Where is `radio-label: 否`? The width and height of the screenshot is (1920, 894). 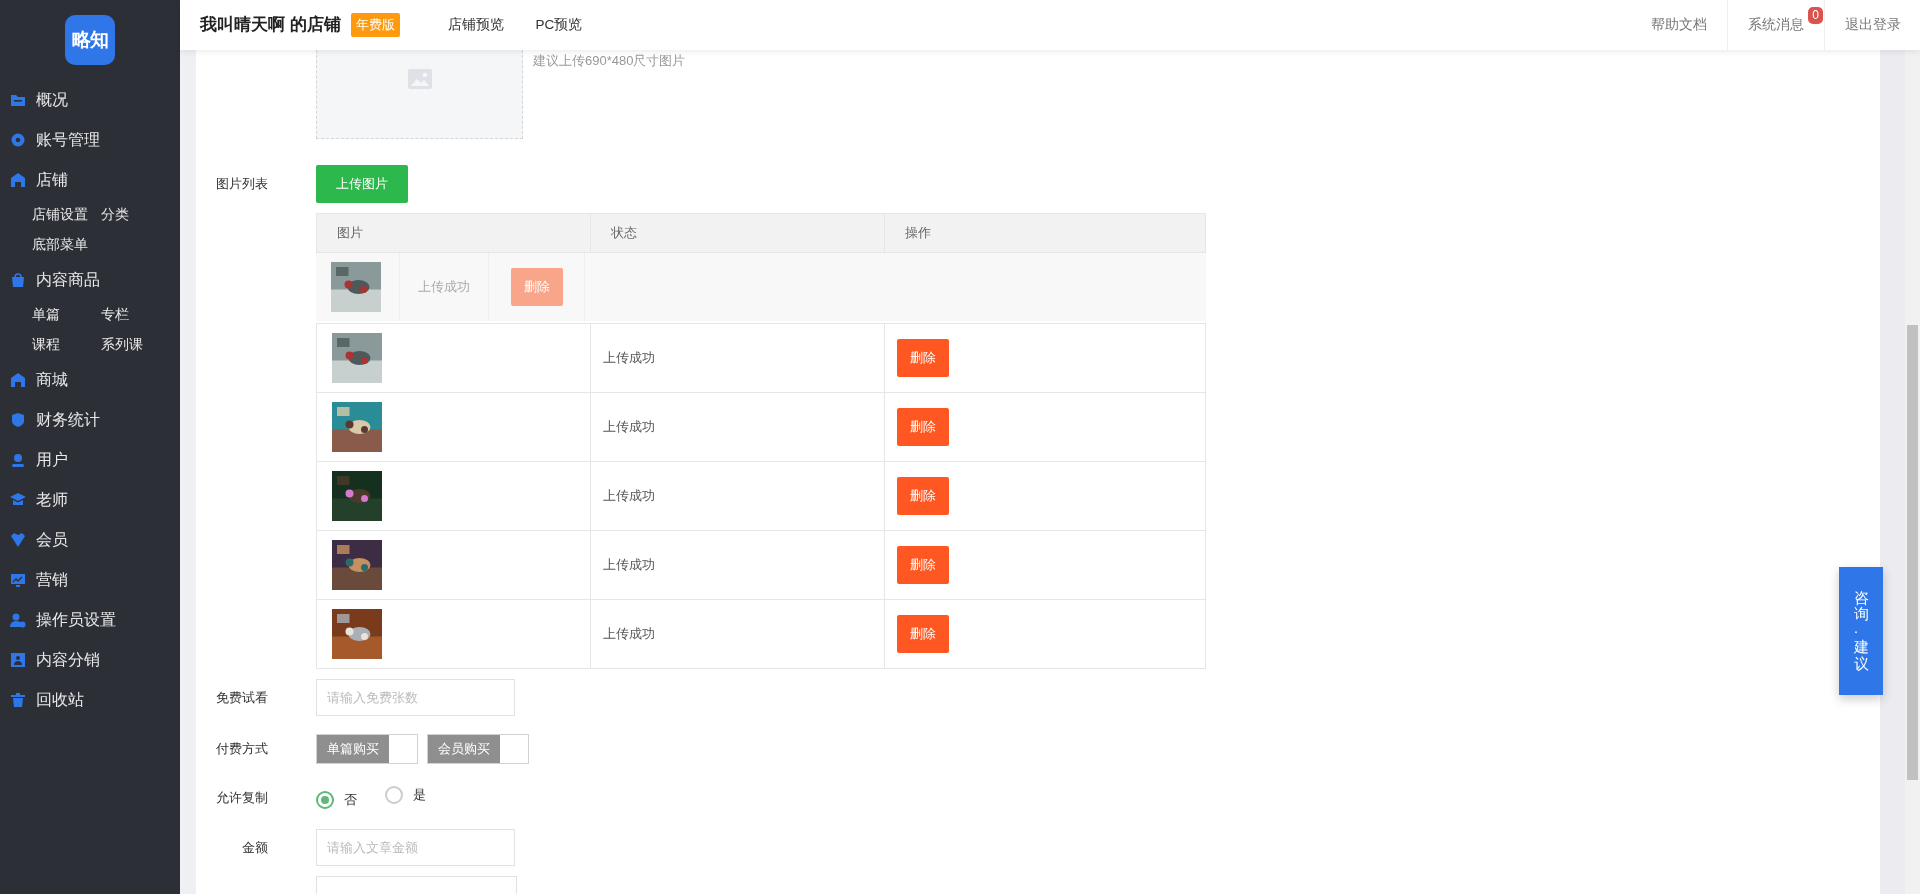
radio-label: 否 is located at coordinates (350, 800).